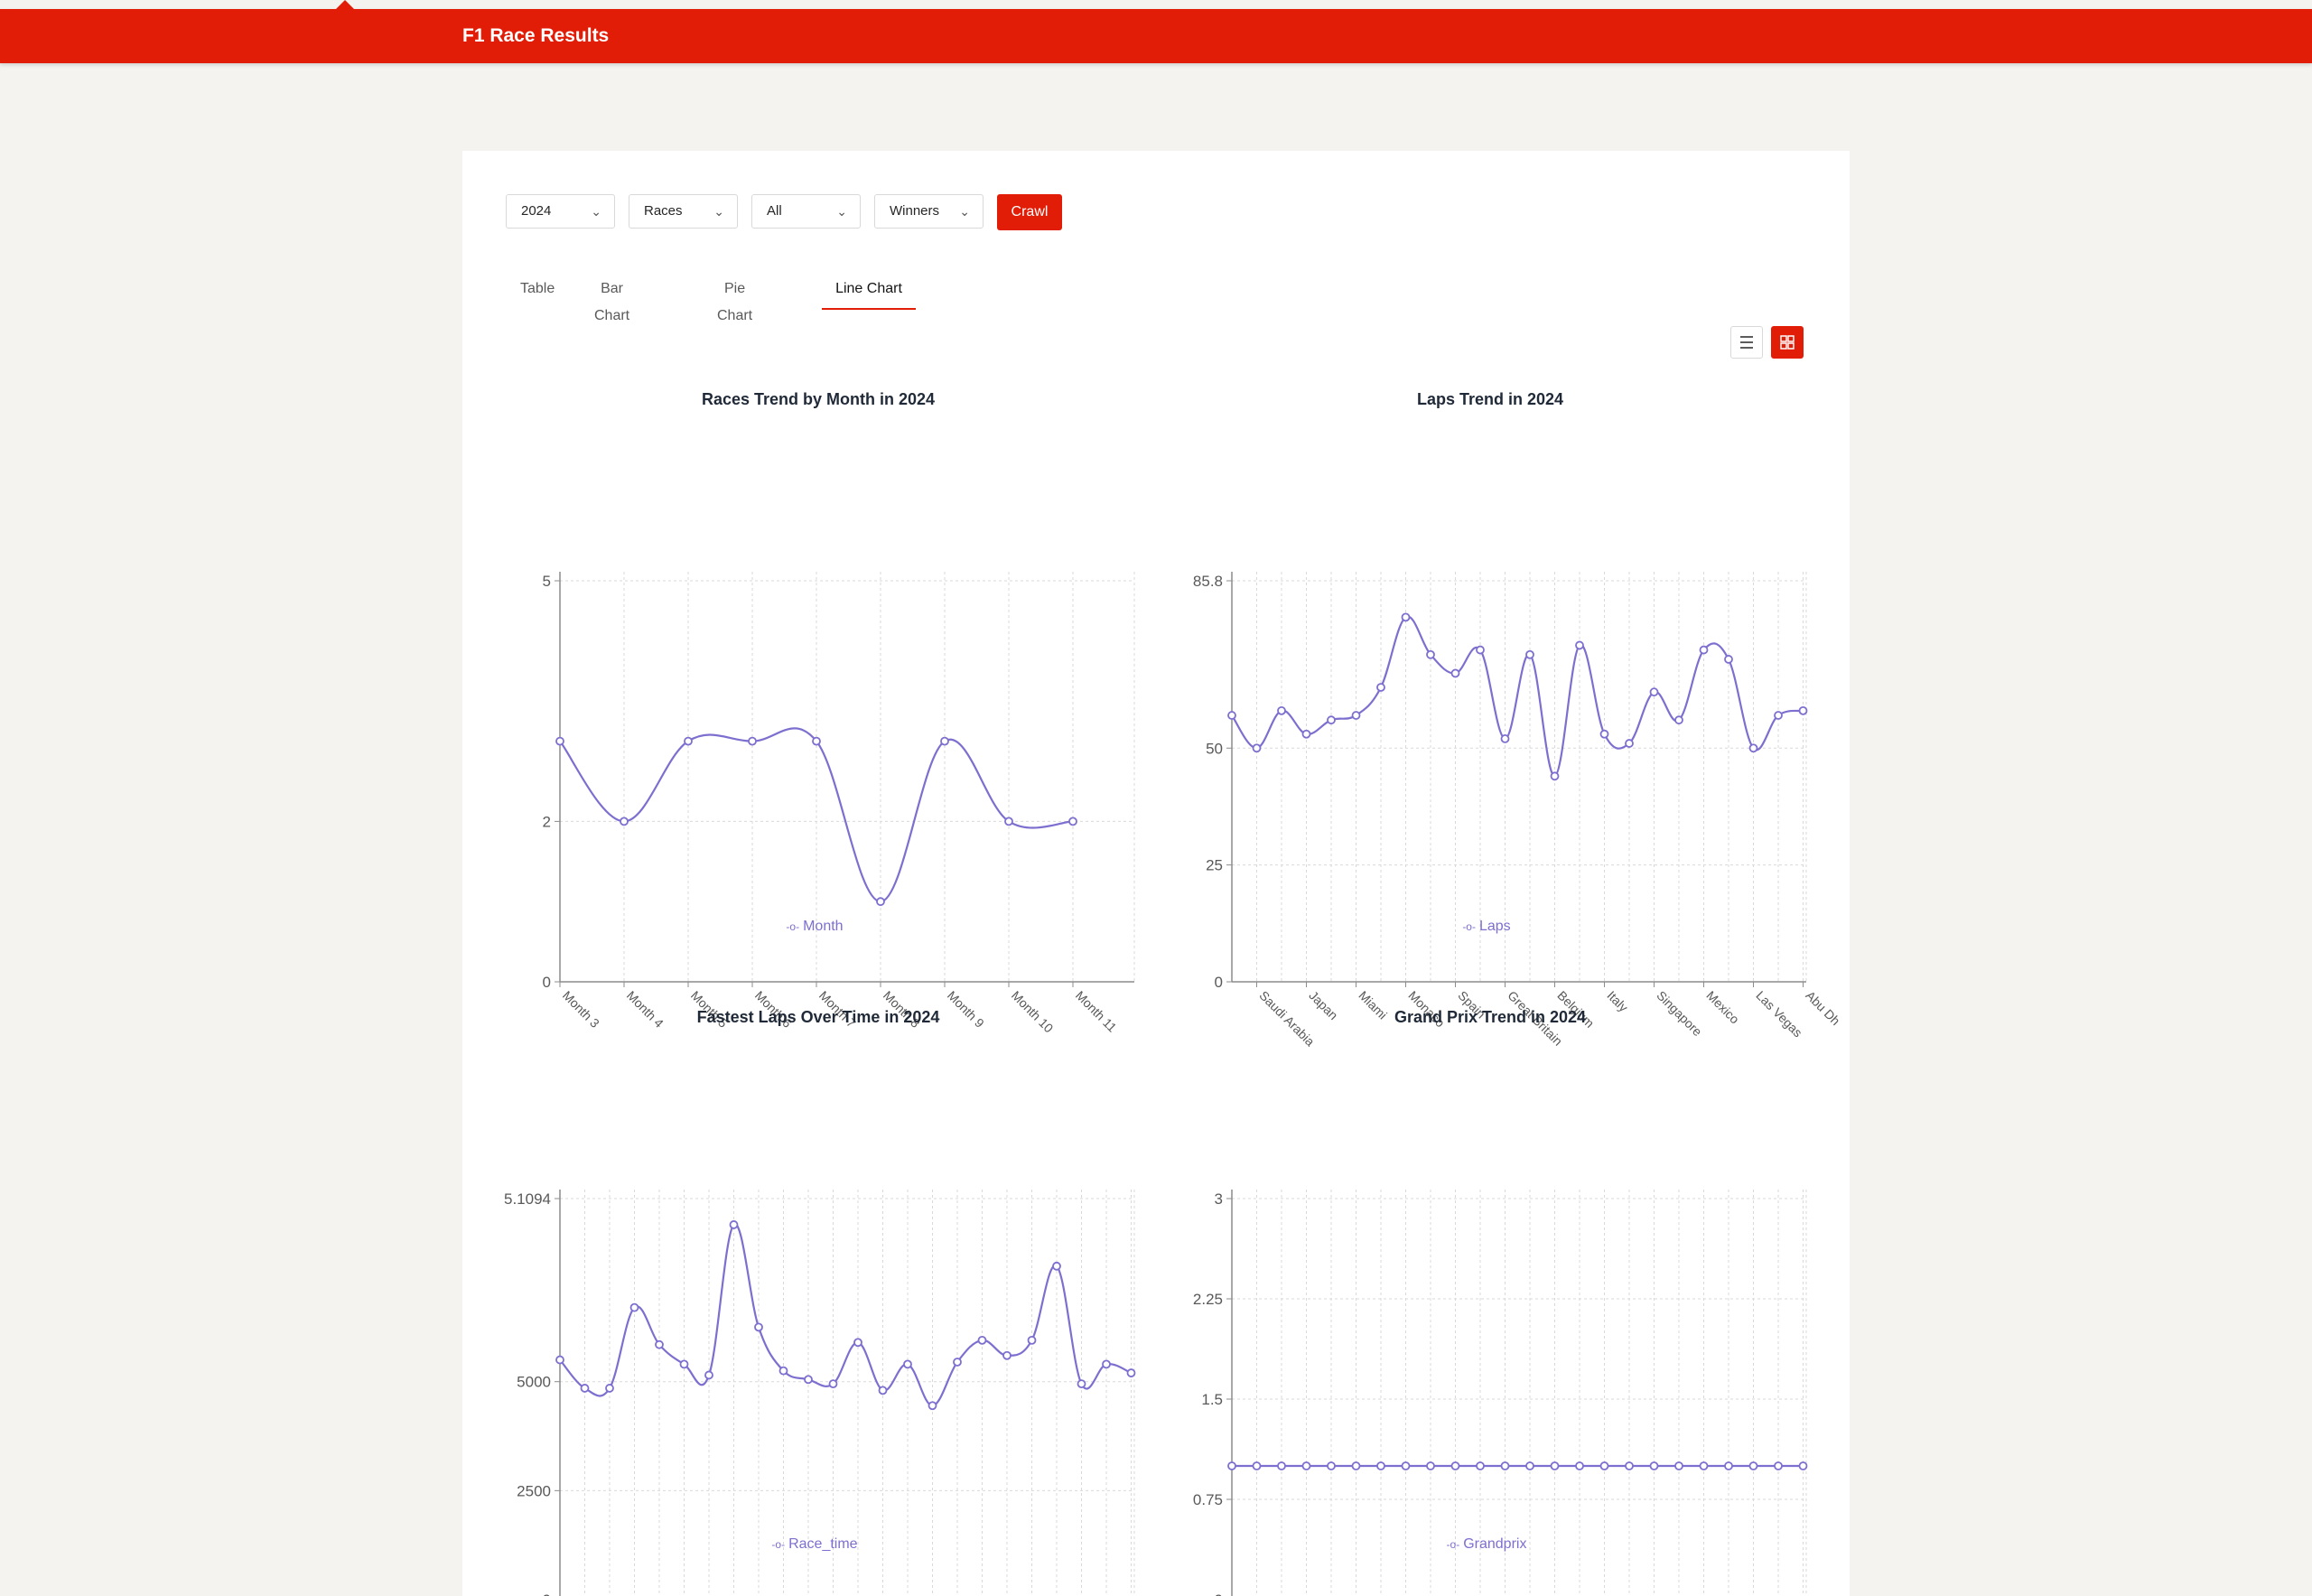 This screenshot has width=2312, height=1596. What do you see at coordinates (1495, 1544) in the screenshot?
I see `legend-grandprix-label: Grandprix` at bounding box center [1495, 1544].